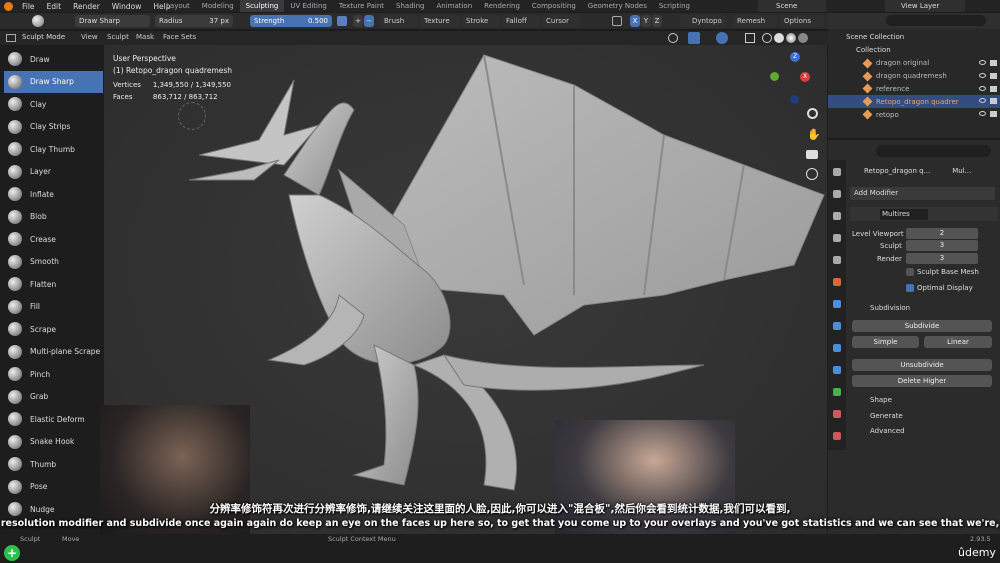 The image size is (1000, 563). Describe the element at coordinates (53, 374) in the screenshot. I see `tool-pinch: Pinch` at that location.